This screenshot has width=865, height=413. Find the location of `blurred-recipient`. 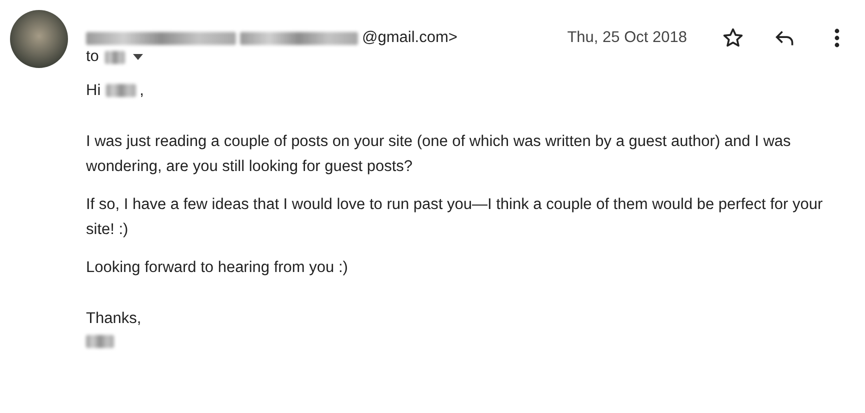

blurred-recipient is located at coordinates (114, 57).